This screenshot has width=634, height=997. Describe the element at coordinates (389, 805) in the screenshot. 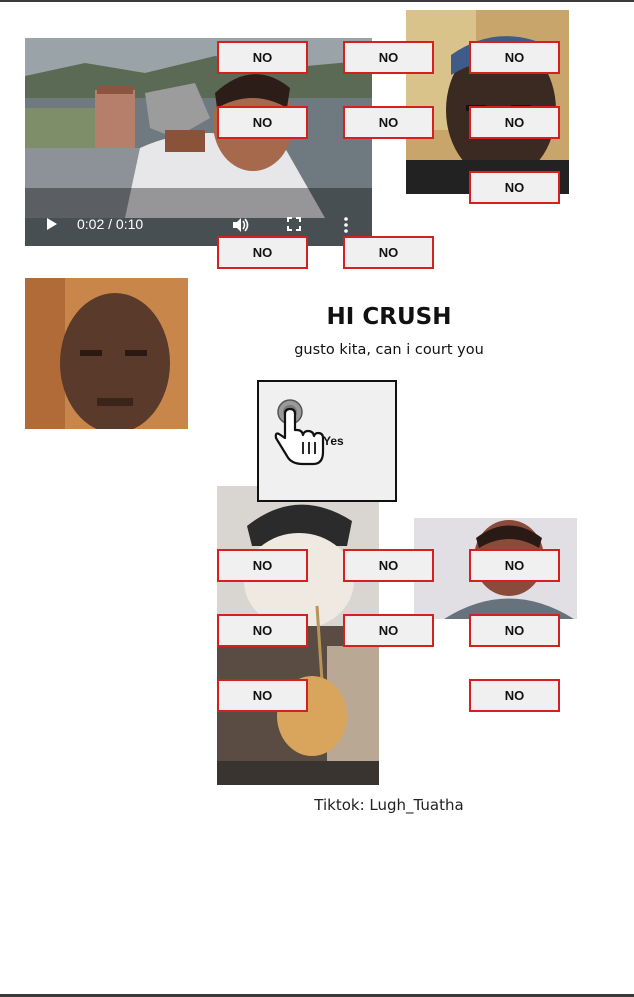

I see `credit-text: Tiktok: Lugh_Tuatha` at that location.